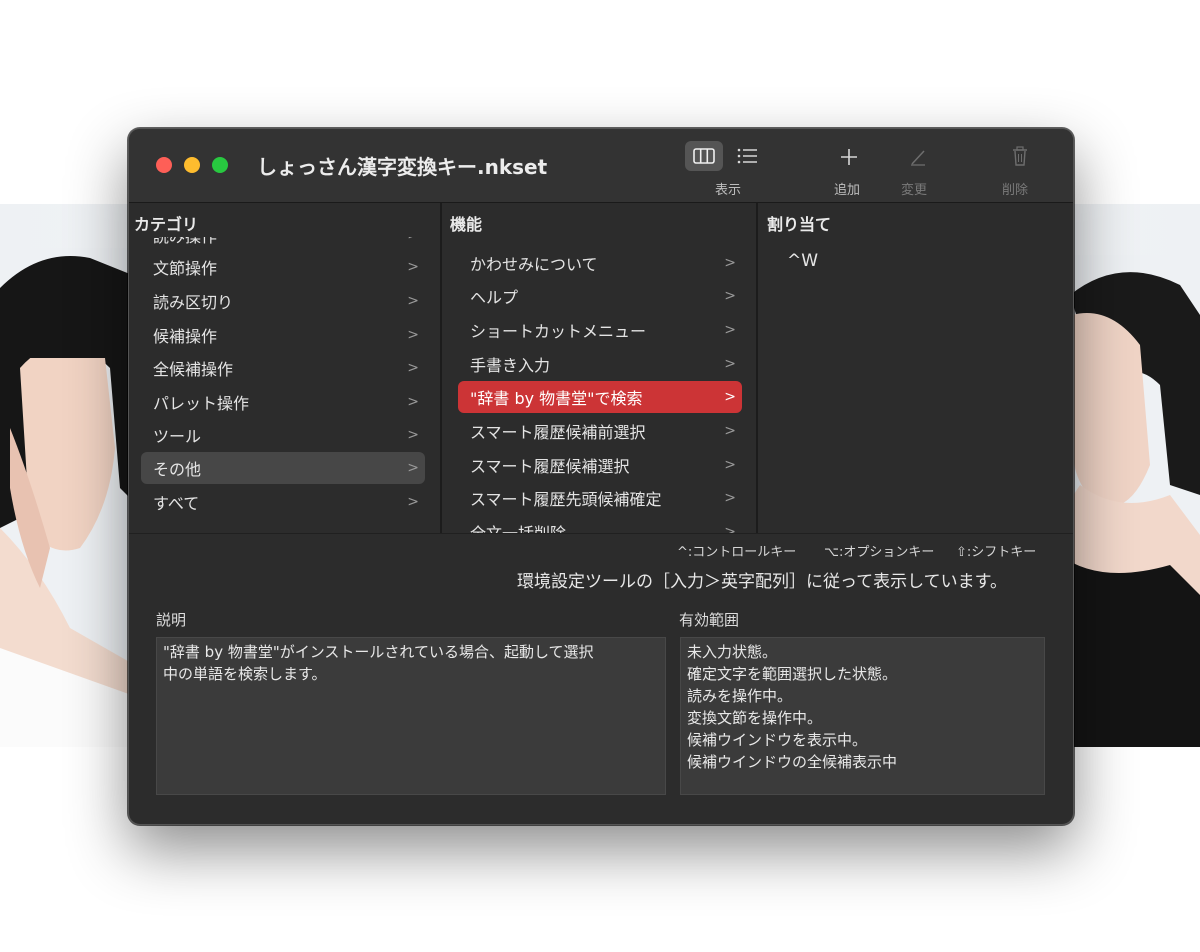 The height and width of the screenshot is (952, 1200). I want to click on function-item-label: スマート履歴先頭候補確定, so click(566, 499).